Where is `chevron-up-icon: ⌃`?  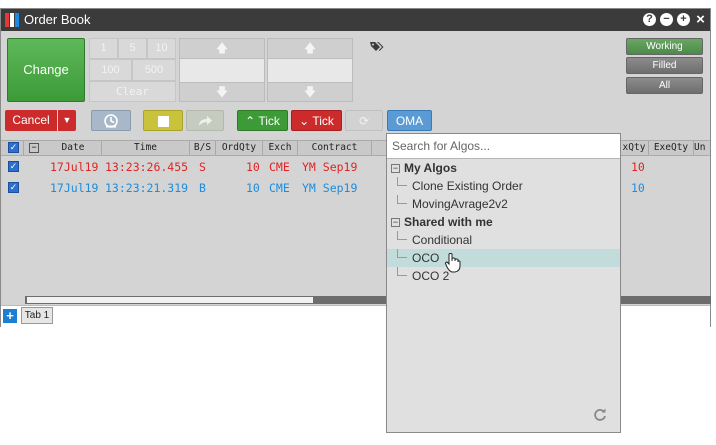 chevron-up-icon: ⌃ is located at coordinates (250, 121).